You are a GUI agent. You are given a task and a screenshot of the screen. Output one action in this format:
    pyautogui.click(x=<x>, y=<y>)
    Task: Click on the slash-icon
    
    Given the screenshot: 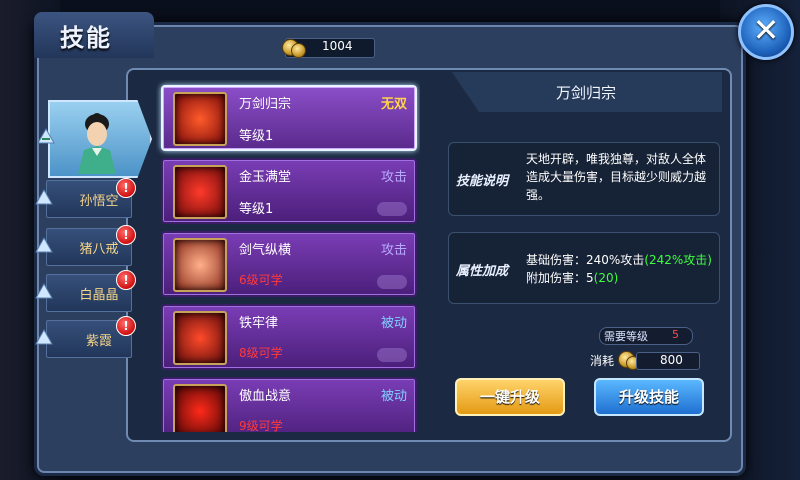 What is the action you would take?
    pyautogui.click(x=200, y=192)
    